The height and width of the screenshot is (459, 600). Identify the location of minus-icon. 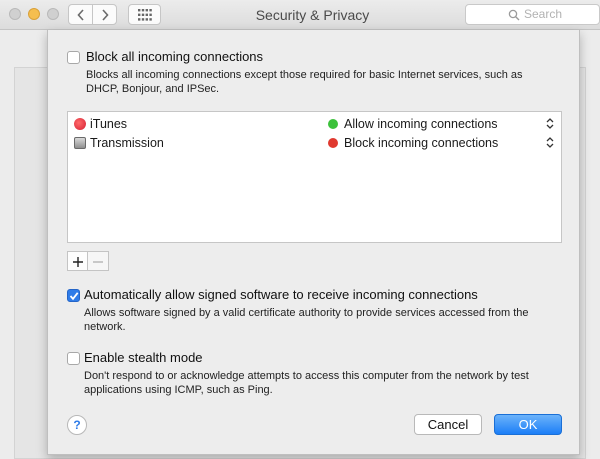
(98, 262).